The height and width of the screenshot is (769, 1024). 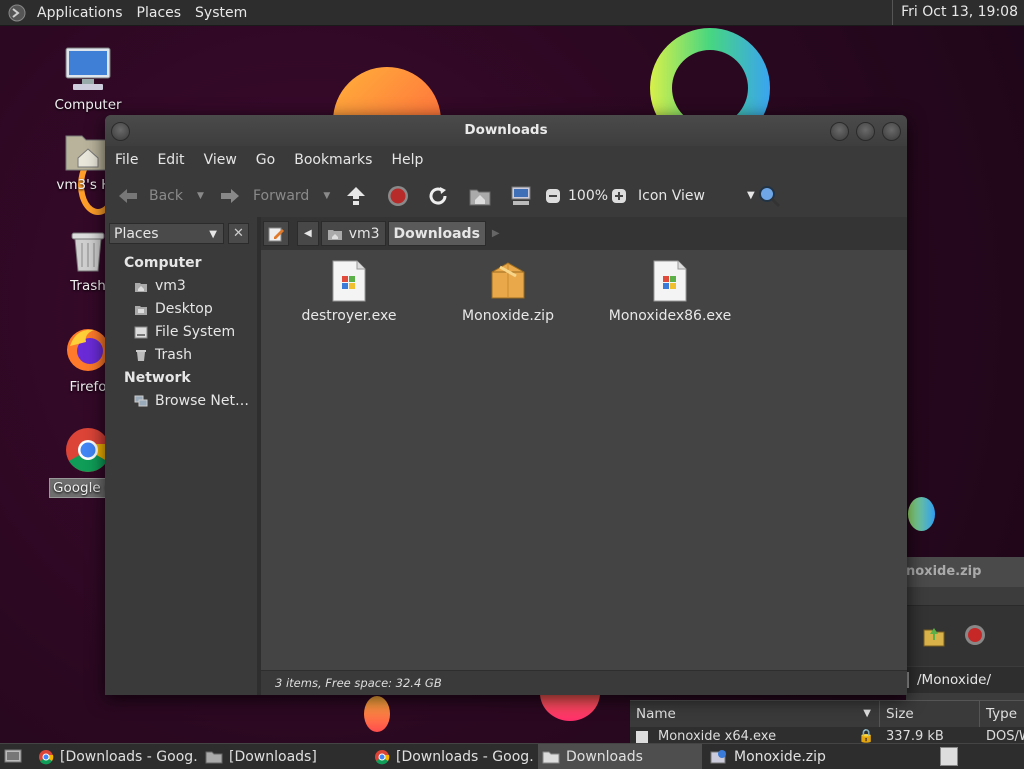 What do you see at coordinates (46, 756) in the screenshot?
I see `chrome-icon` at bounding box center [46, 756].